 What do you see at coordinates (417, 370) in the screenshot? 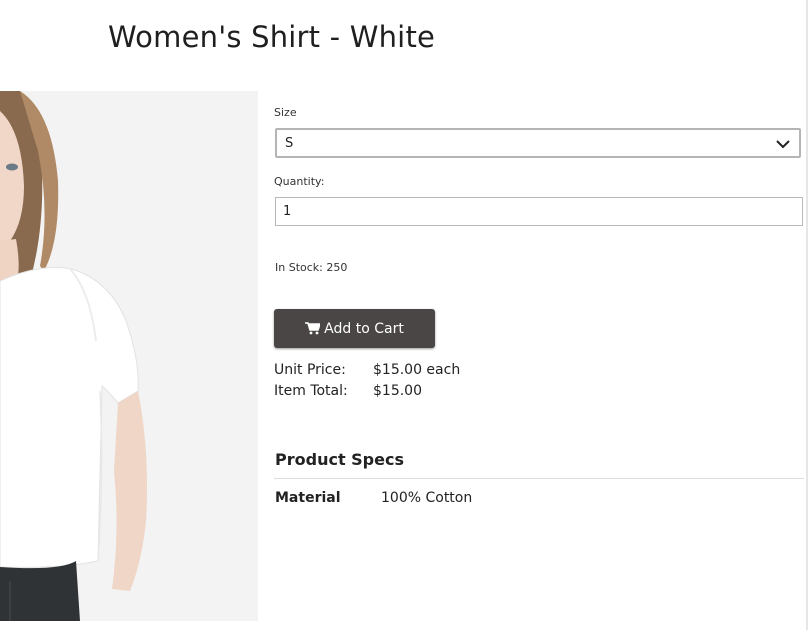
I see `unit-price-value: $15.00 each` at bounding box center [417, 370].